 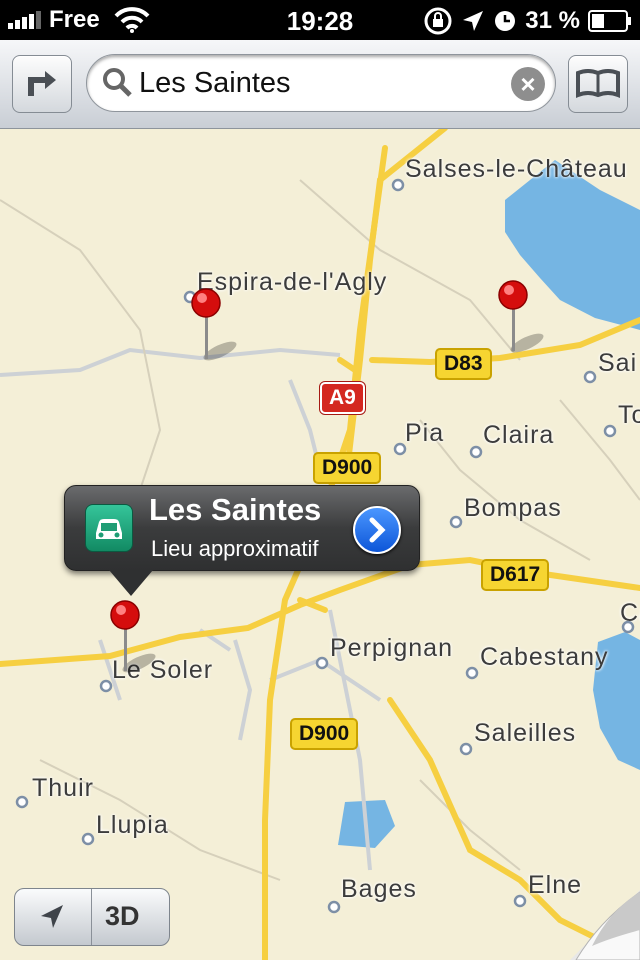 I want to click on callout-title: Les Saintes, so click(x=235, y=509).